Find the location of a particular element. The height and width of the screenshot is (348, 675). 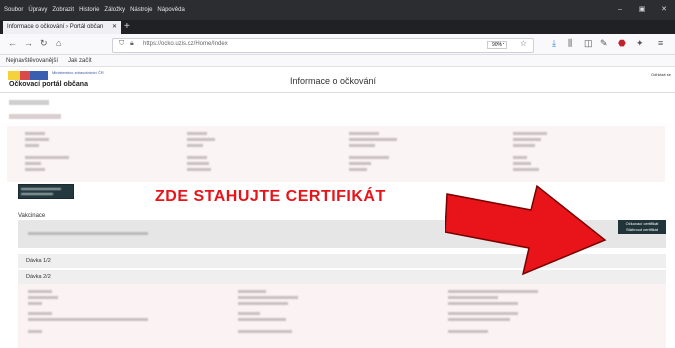

reload-icon: ↻ is located at coordinates (44, 43).